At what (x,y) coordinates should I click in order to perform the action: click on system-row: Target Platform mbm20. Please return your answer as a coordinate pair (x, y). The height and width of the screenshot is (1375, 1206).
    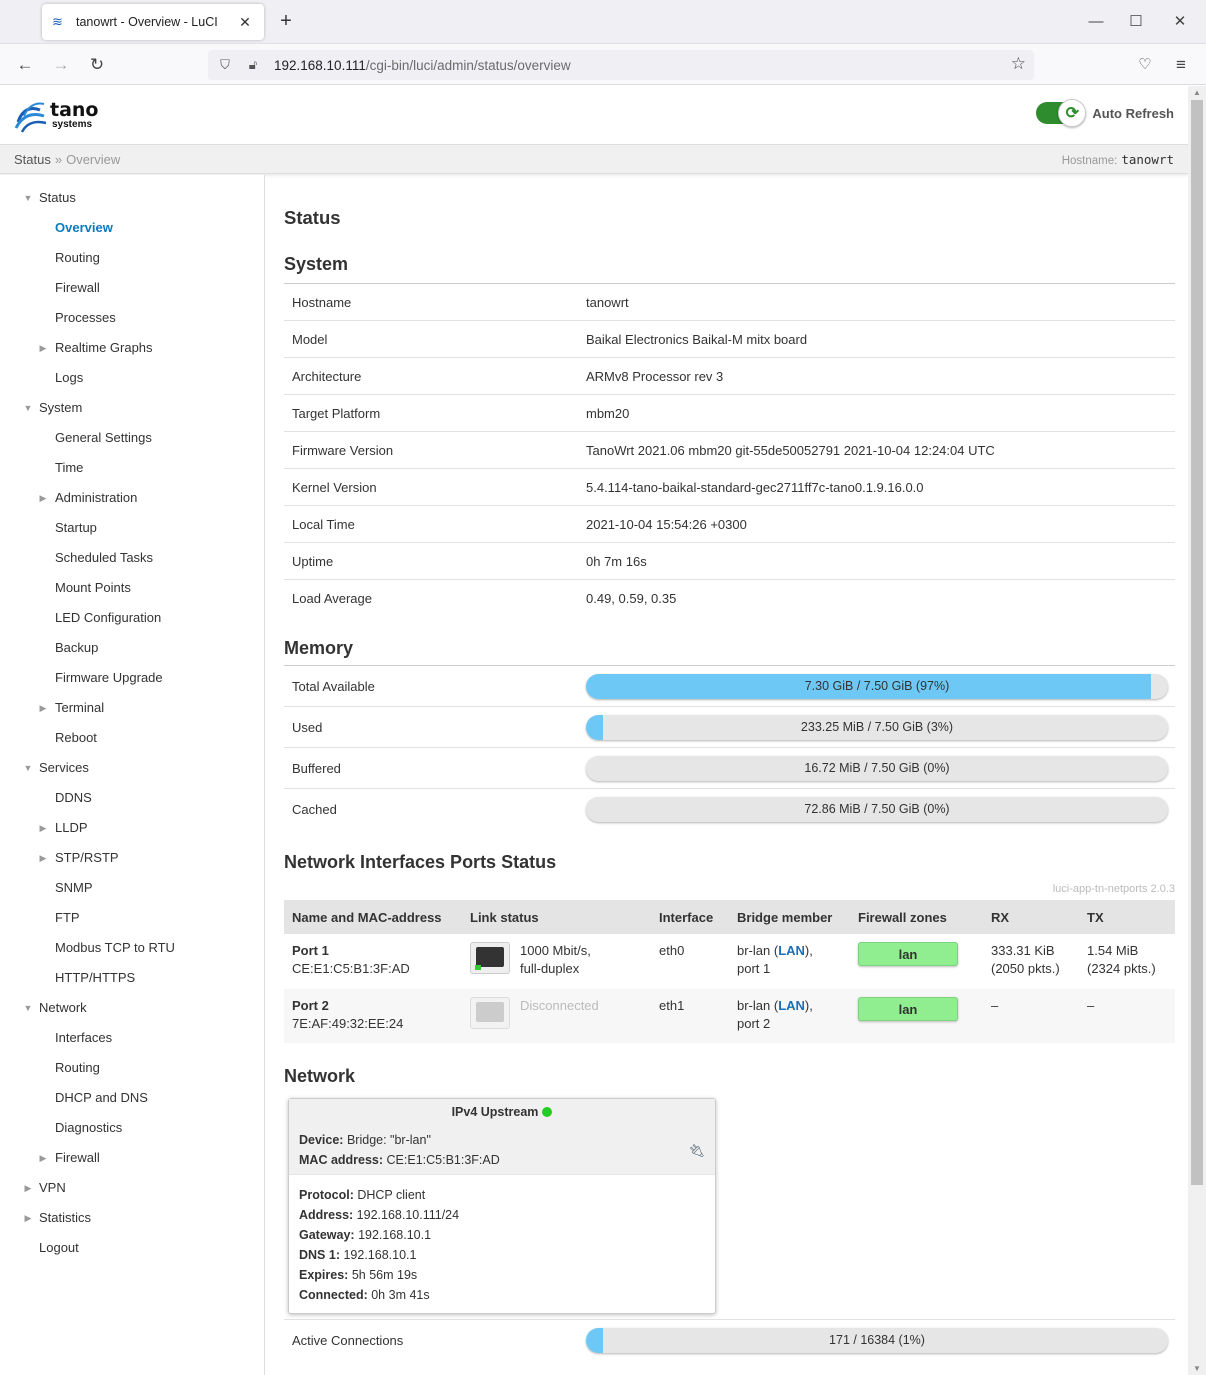
    Looking at the image, I should click on (729, 412).